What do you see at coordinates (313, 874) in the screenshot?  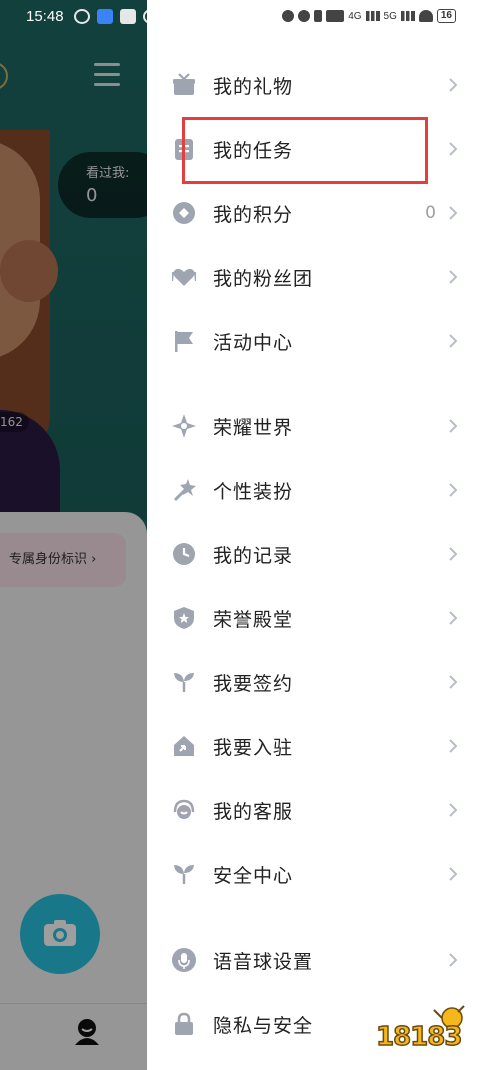 I see `menu-item-12: 安全中心` at bounding box center [313, 874].